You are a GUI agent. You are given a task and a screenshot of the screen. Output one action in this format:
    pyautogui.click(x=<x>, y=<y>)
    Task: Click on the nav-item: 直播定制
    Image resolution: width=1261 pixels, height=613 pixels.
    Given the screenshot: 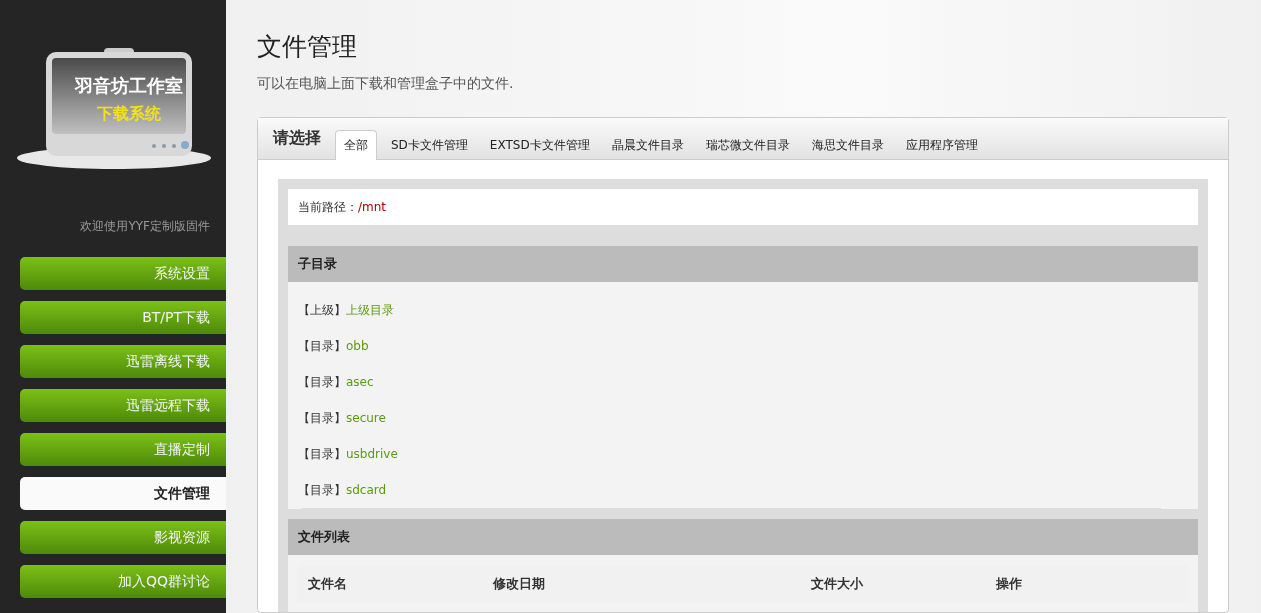 What is the action you would take?
    pyautogui.click(x=123, y=449)
    